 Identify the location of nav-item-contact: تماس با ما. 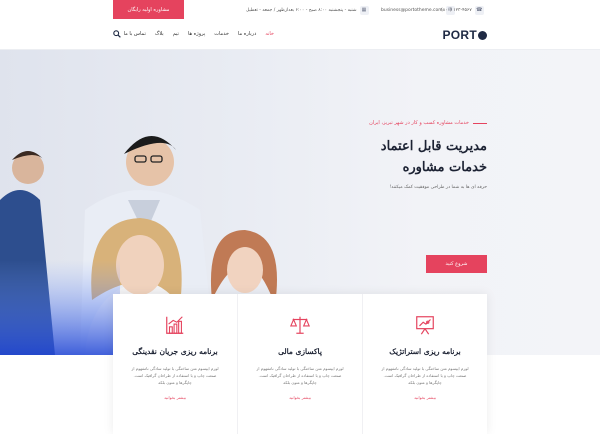
(135, 34).